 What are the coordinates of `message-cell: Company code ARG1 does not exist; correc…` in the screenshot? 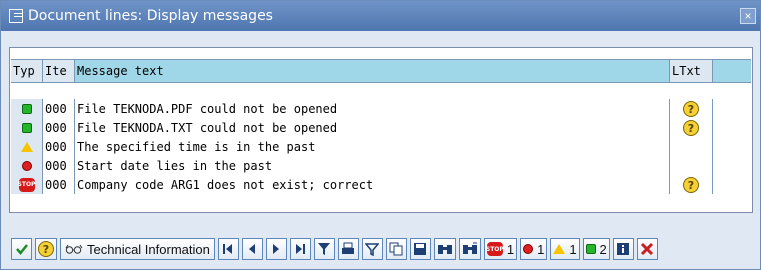 It's located at (372, 184).